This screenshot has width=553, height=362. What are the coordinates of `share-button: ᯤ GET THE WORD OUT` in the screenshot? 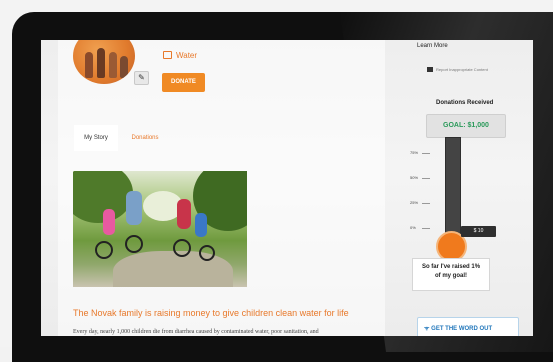 It's located at (468, 326).